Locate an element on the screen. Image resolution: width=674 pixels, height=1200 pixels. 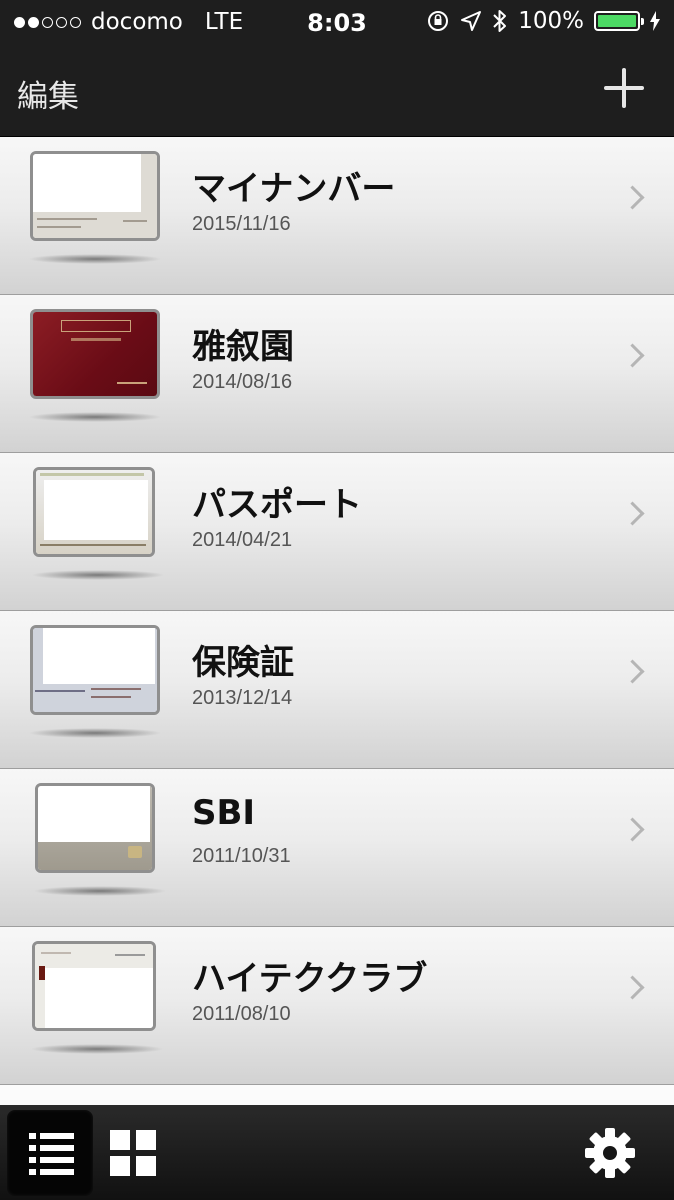
item-title: ハイテククラブ is located at coordinates (310, 979).